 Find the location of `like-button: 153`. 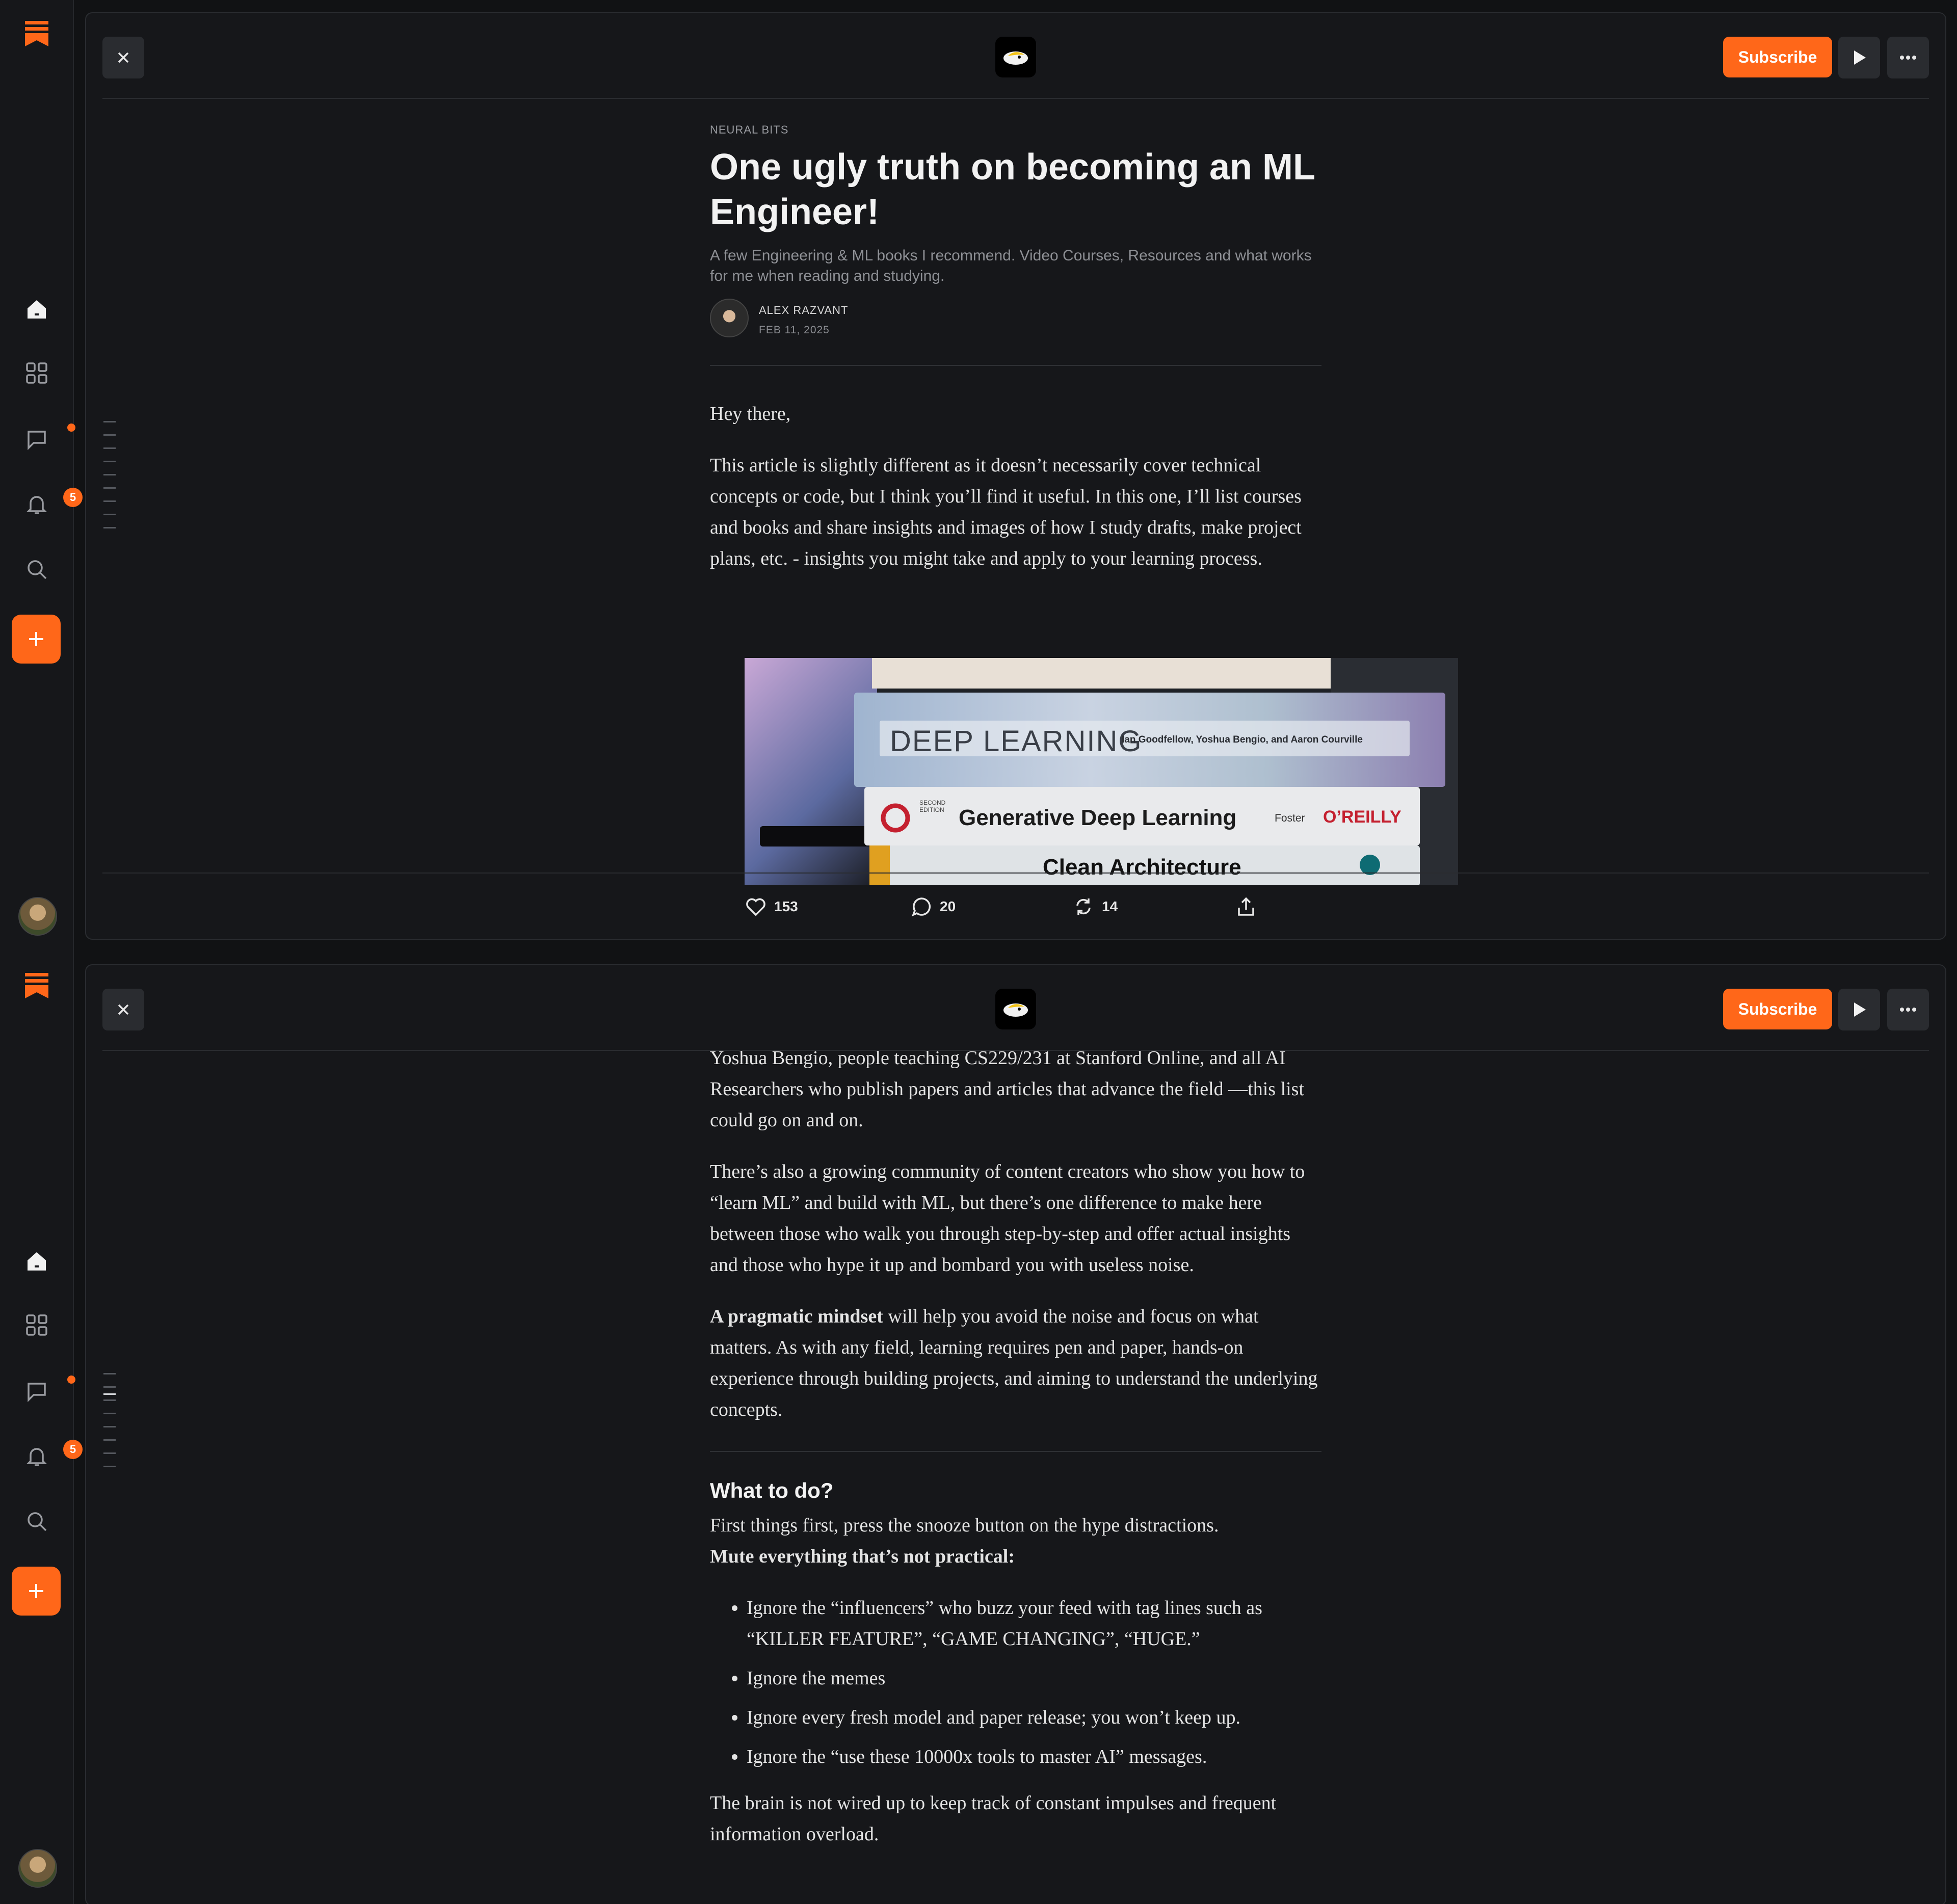

like-button: 153 is located at coordinates (772, 906).